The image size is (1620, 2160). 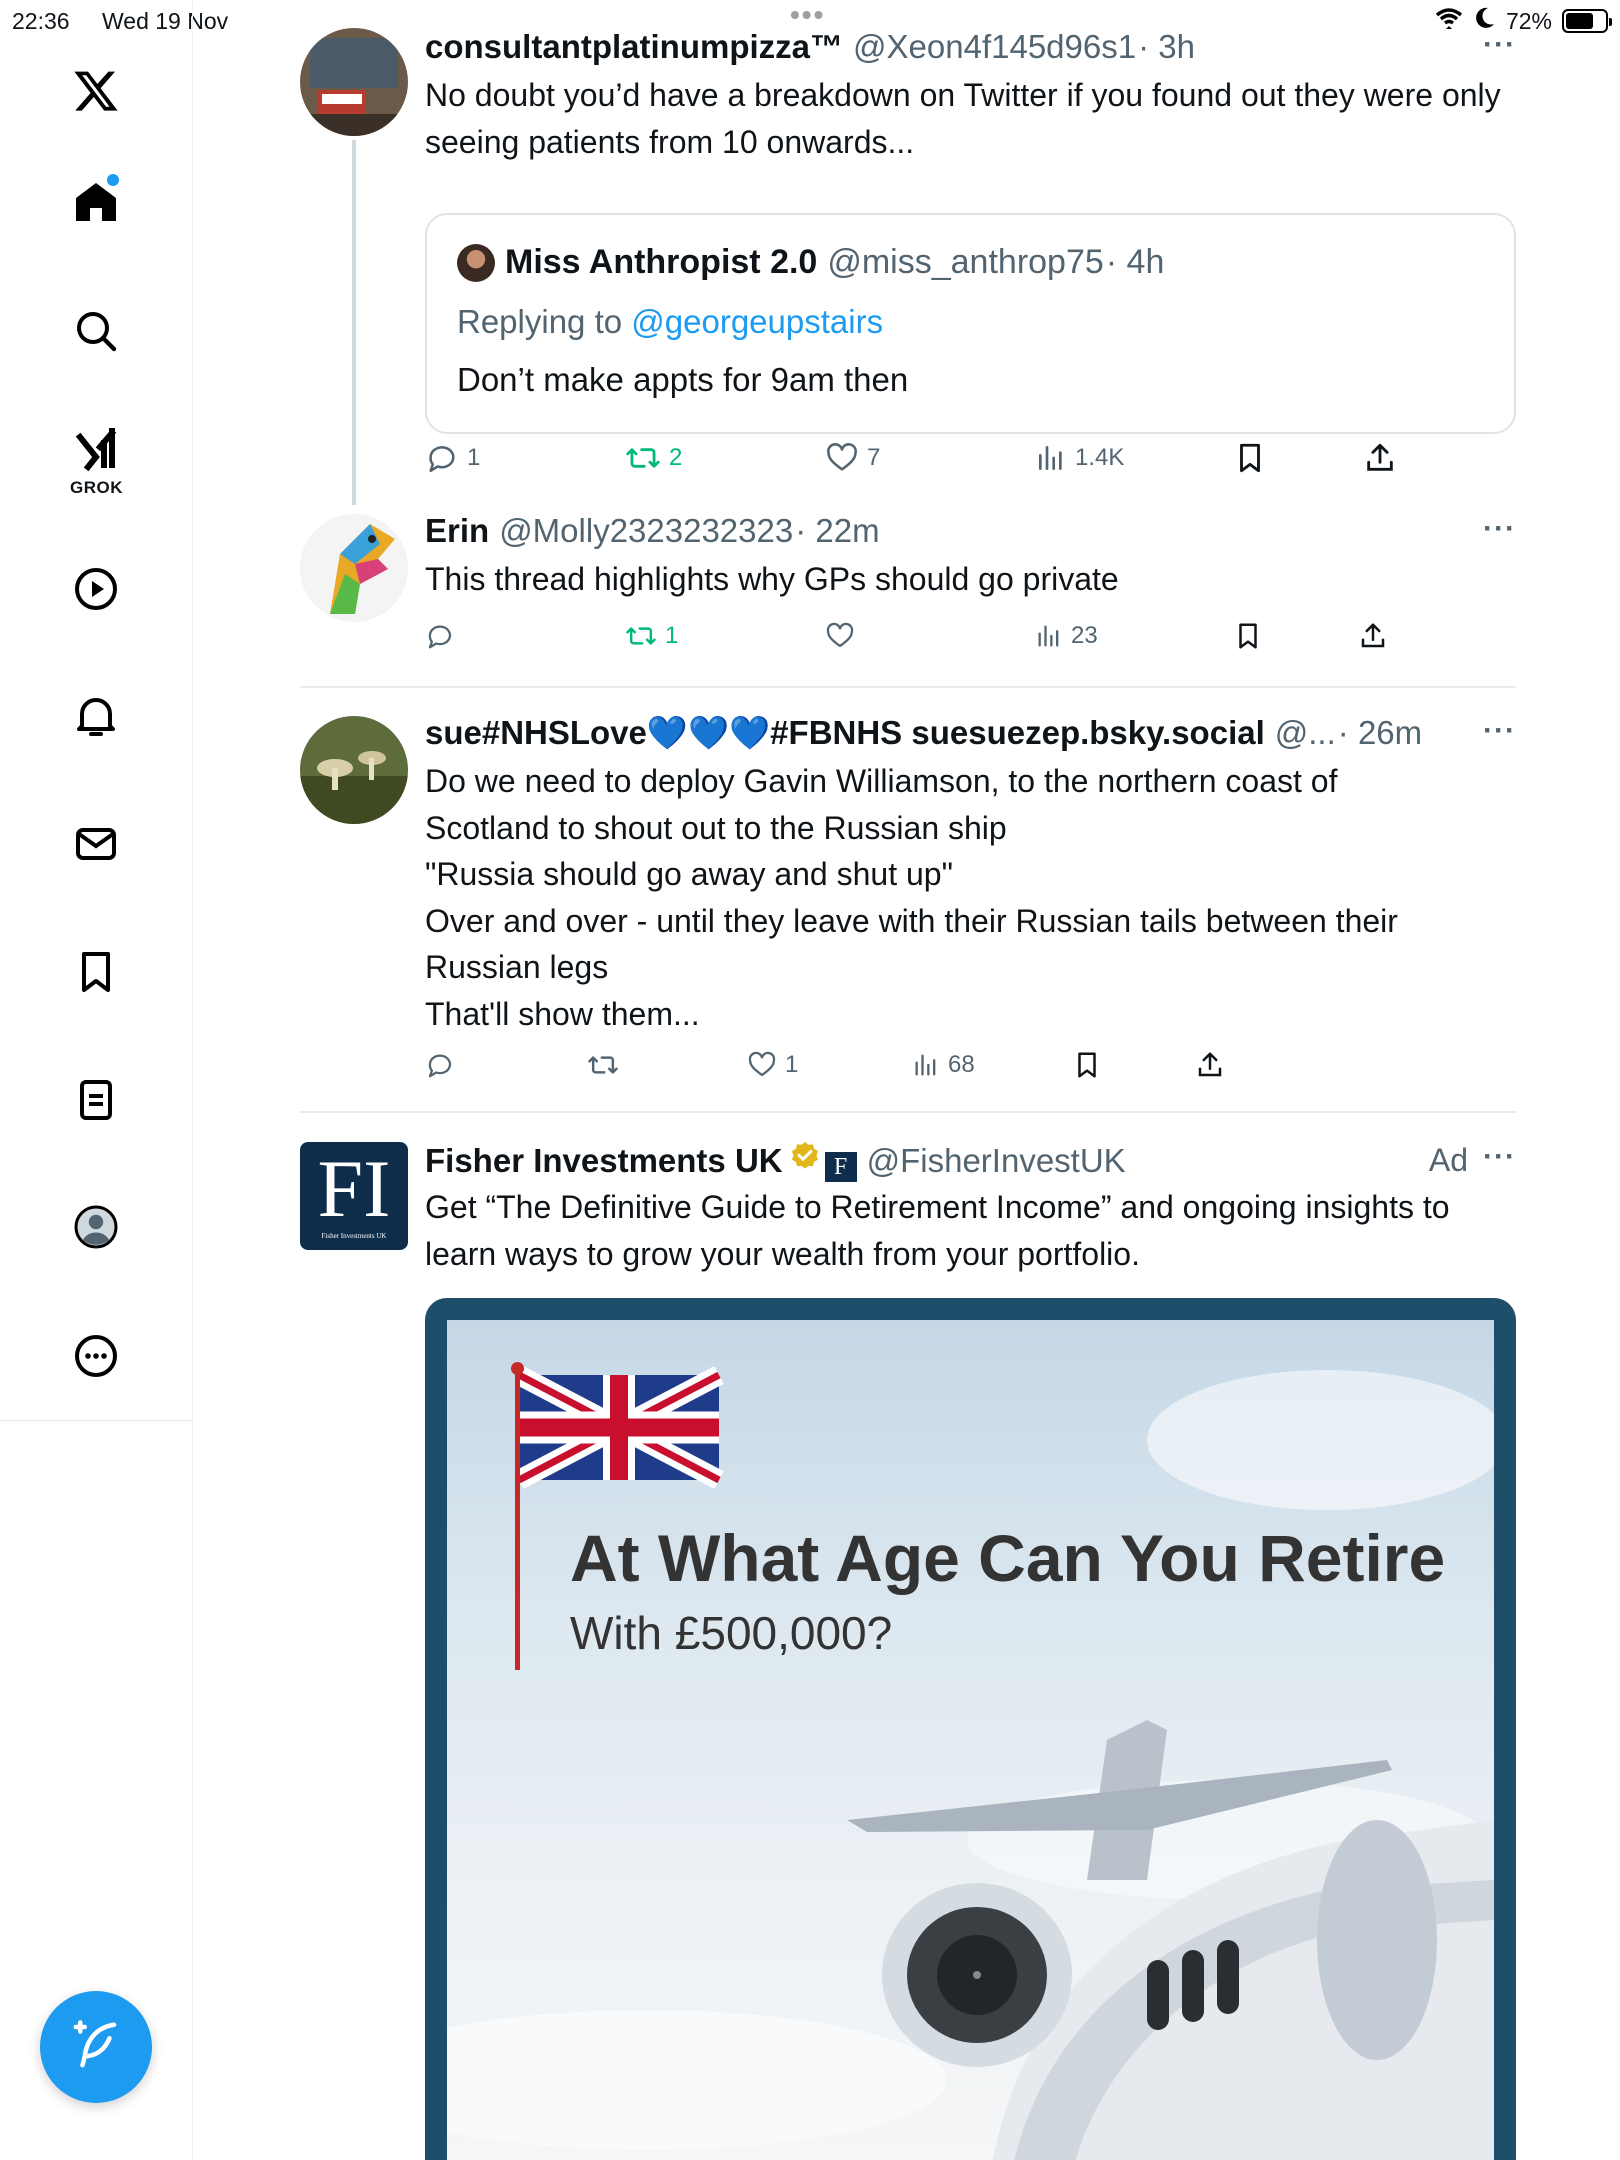 What do you see at coordinates (1587, 21) in the screenshot?
I see `battery-icon` at bounding box center [1587, 21].